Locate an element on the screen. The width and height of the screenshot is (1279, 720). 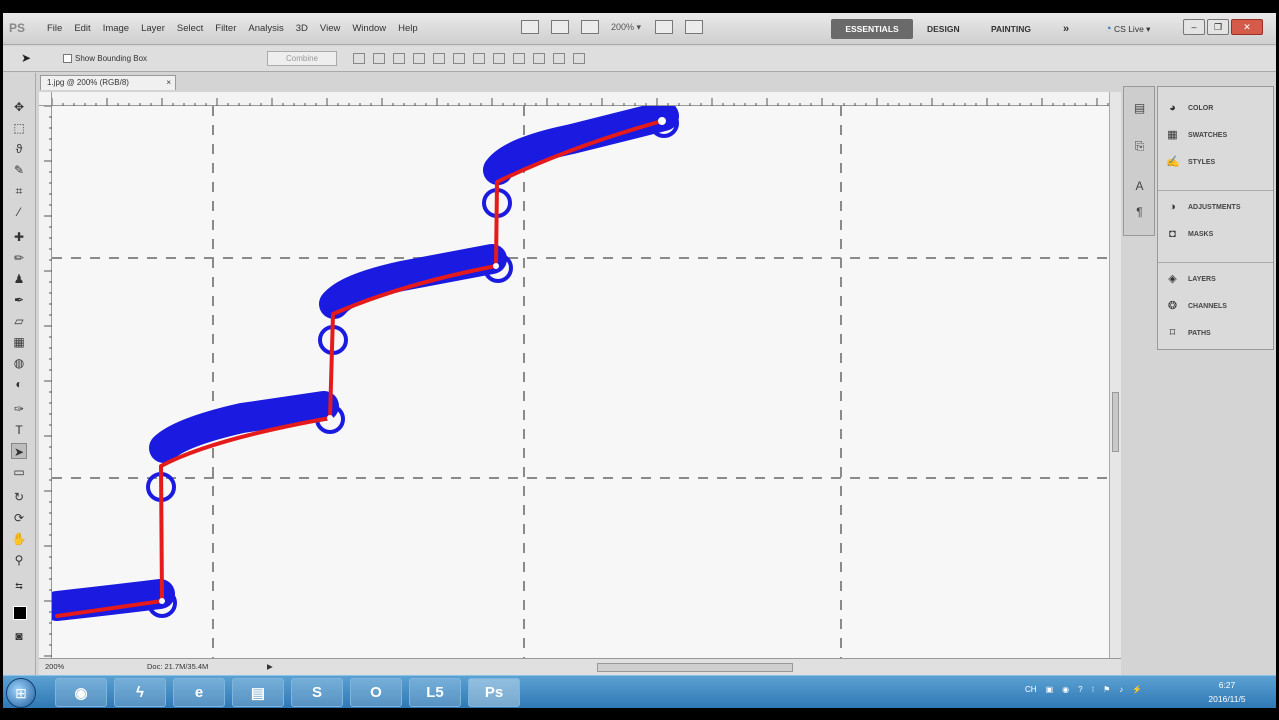
windows-start-button: ⊞ is located at coordinates (21, 693).